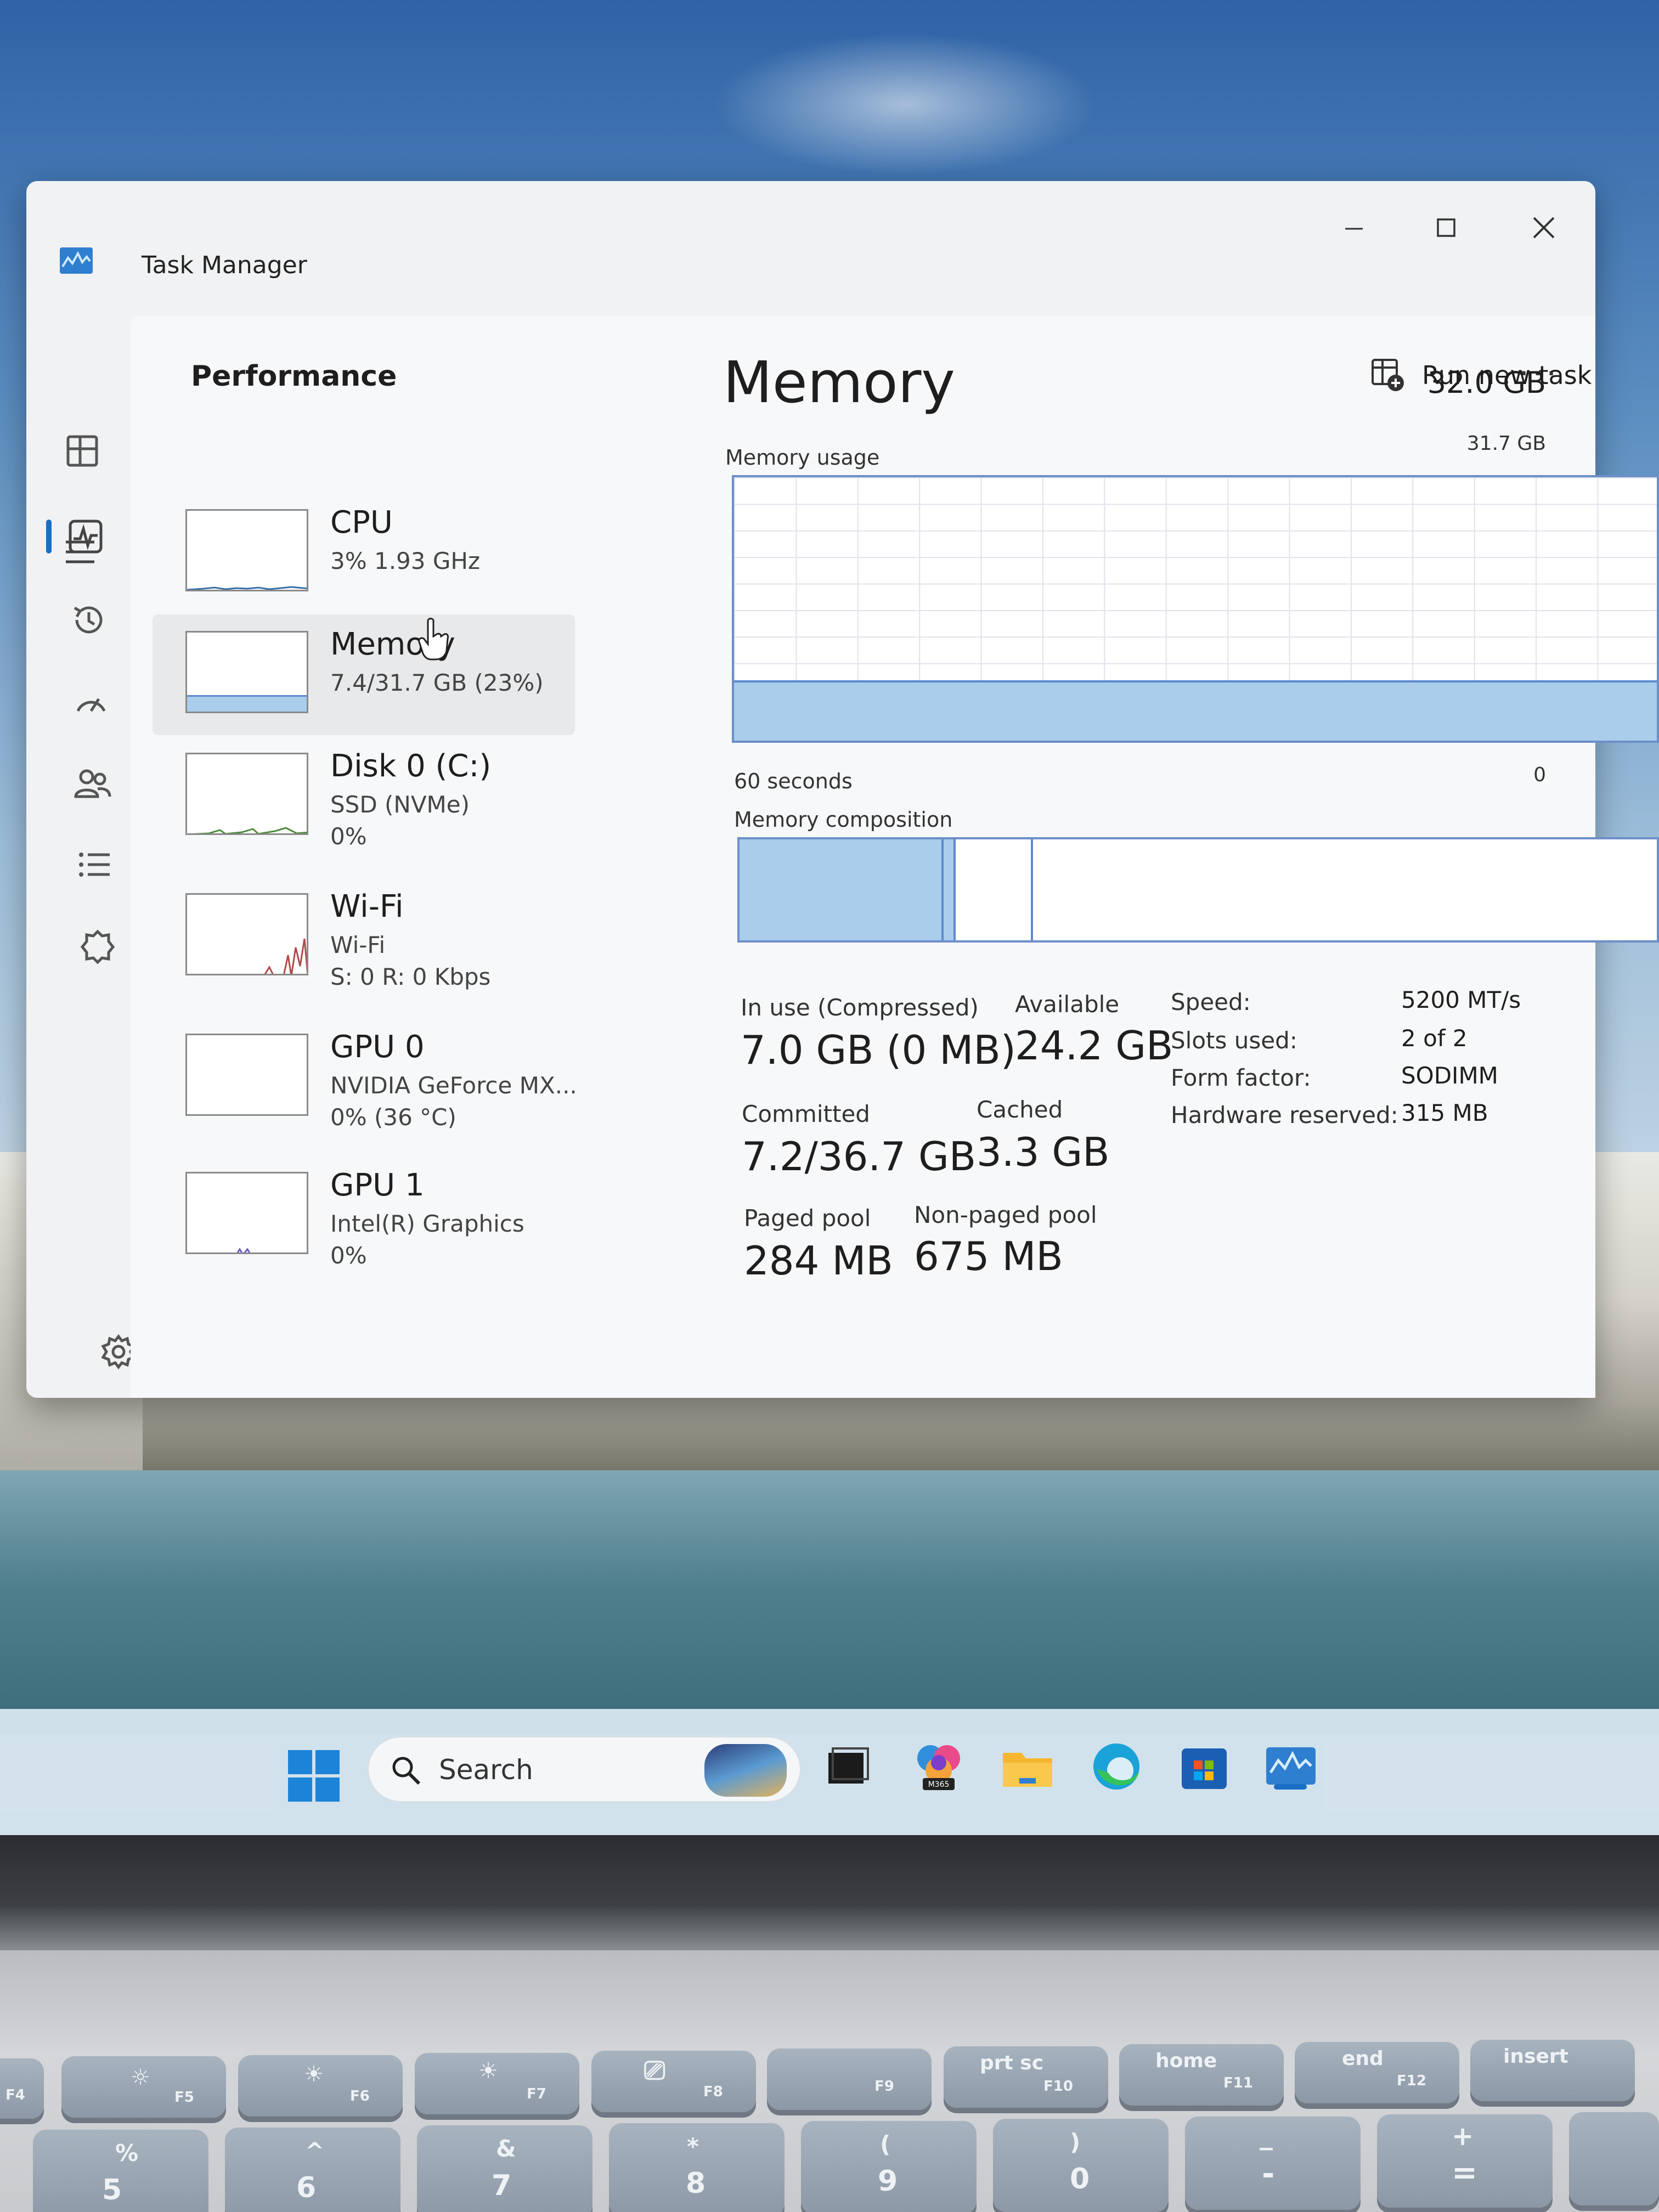 This screenshot has width=1659, height=2212. Describe the element at coordinates (411, 976) in the screenshot. I see `device-usage: S: 0 R: 0 Kbps` at that location.